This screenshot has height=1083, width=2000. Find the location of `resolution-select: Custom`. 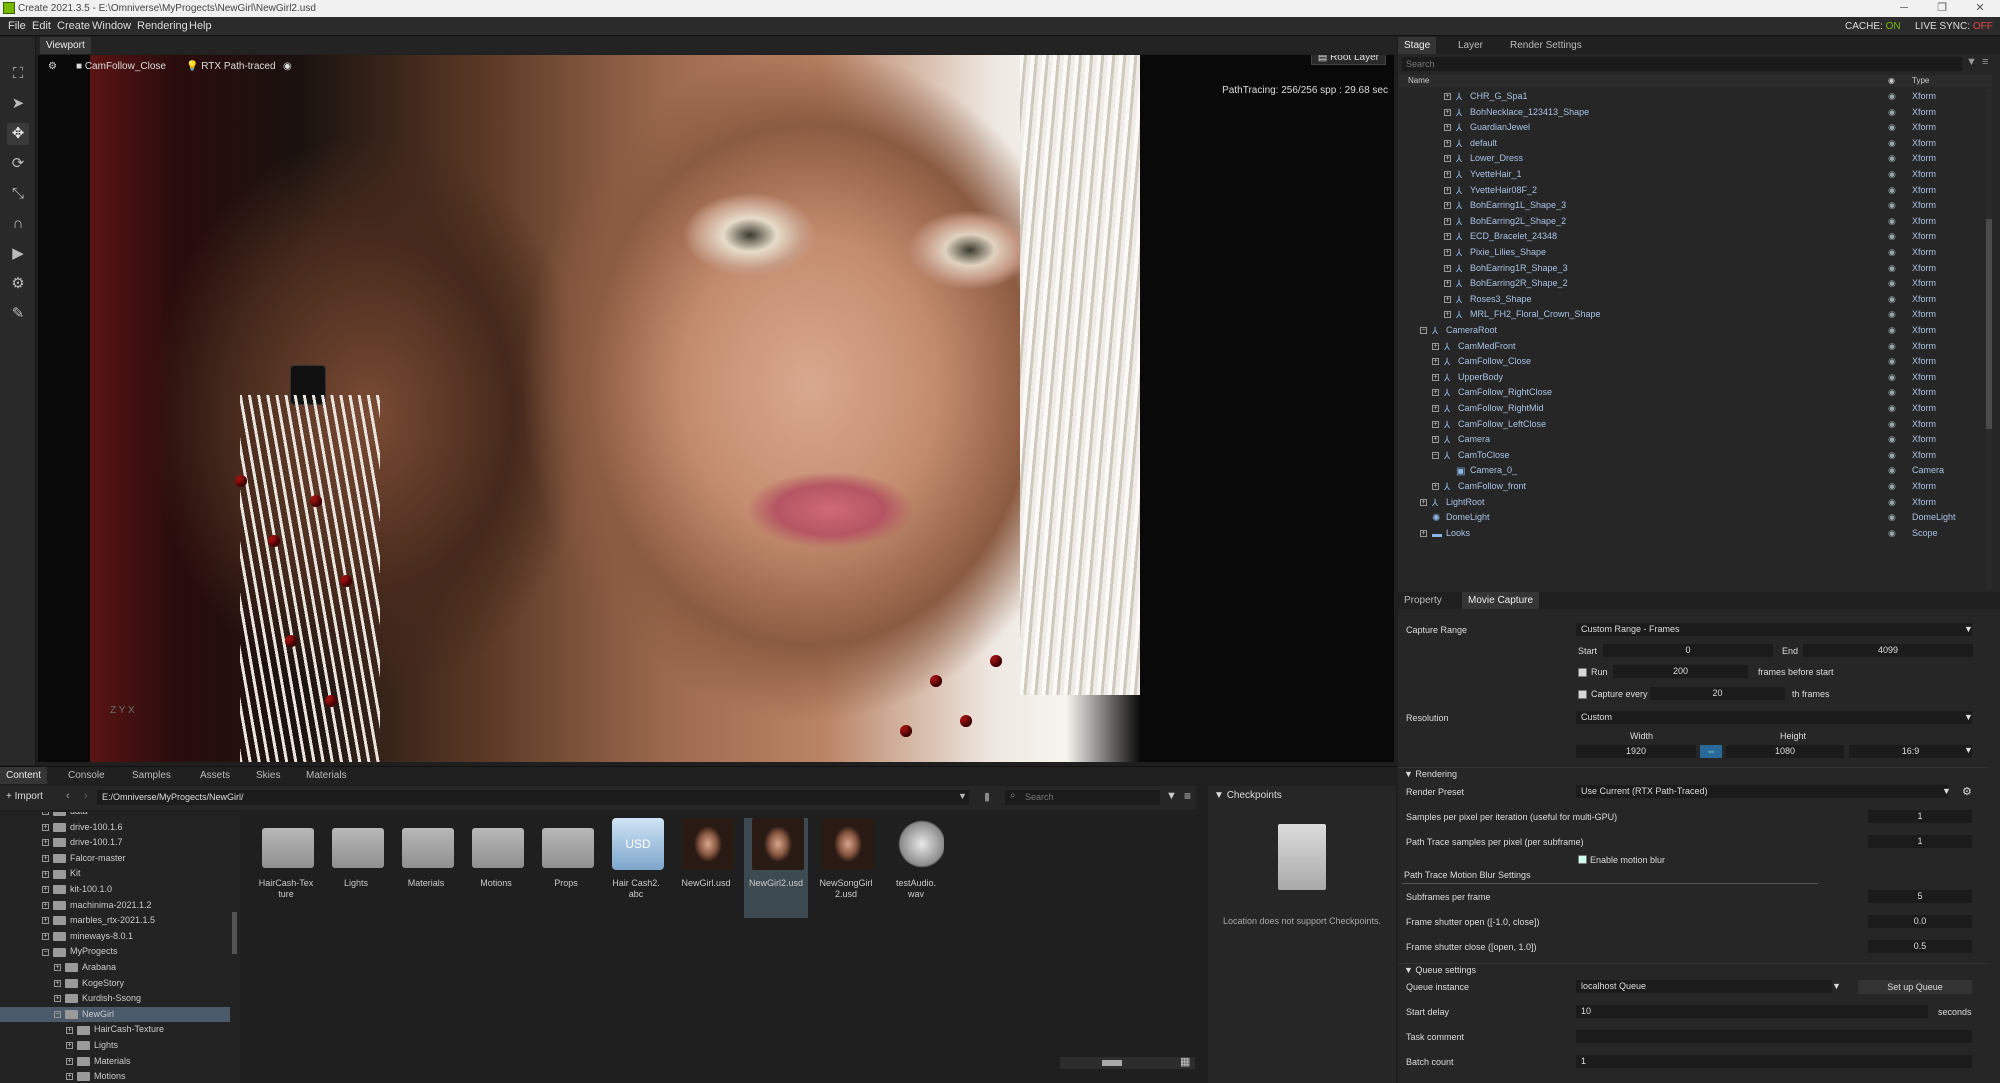

resolution-select: Custom is located at coordinates (1774, 717).